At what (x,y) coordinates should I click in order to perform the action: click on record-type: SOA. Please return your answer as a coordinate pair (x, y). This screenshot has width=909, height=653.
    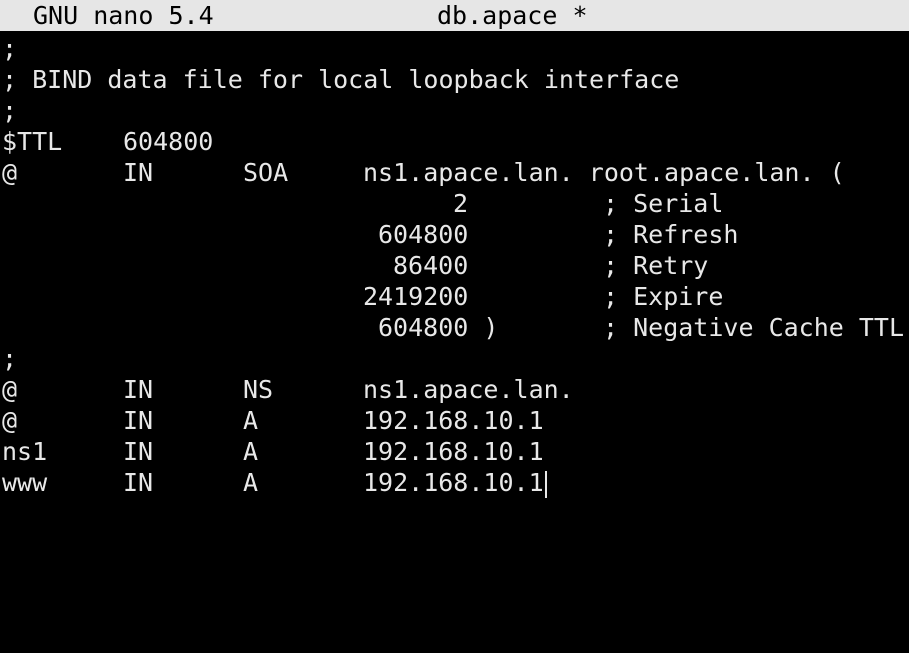
    Looking at the image, I should click on (266, 172).